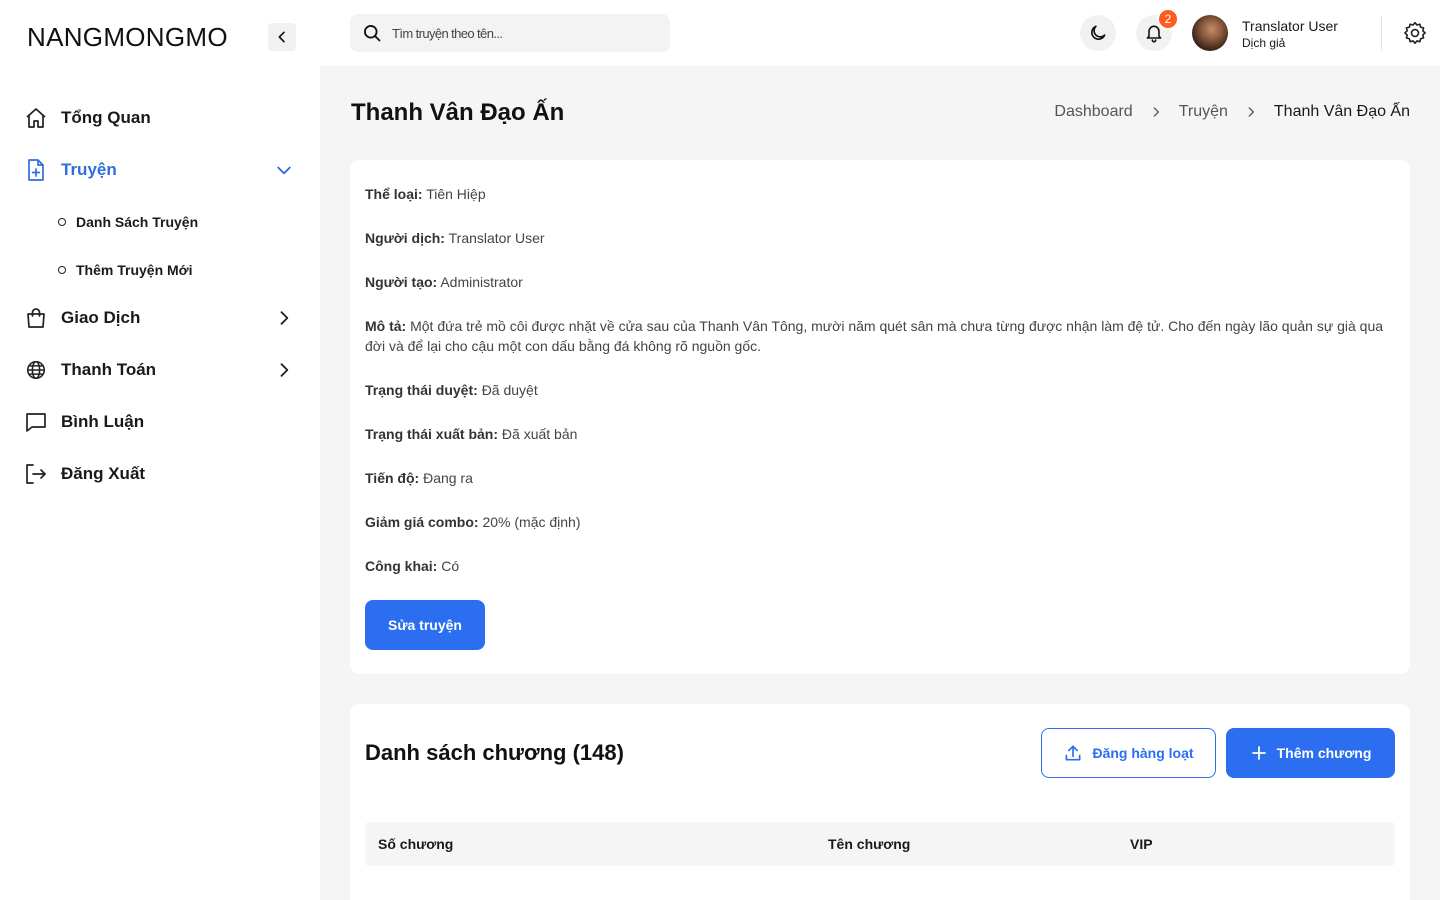  What do you see at coordinates (1210, 33) in the screenshot?
I see `avatar` at bounding box center [1210, 33].